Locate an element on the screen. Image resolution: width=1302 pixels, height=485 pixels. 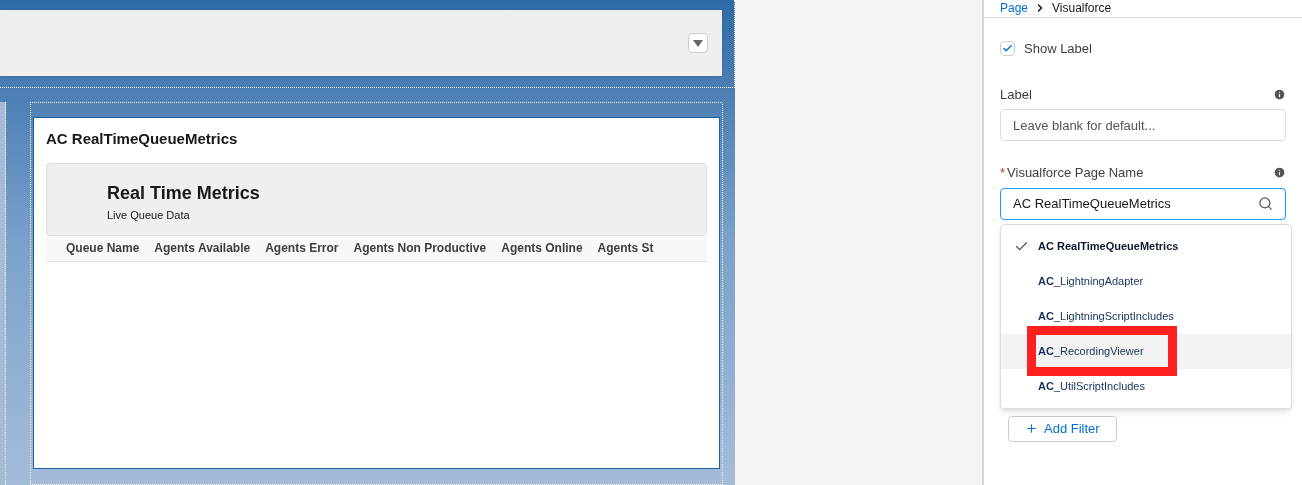
search-icon is located at coordinates (1265, 203).